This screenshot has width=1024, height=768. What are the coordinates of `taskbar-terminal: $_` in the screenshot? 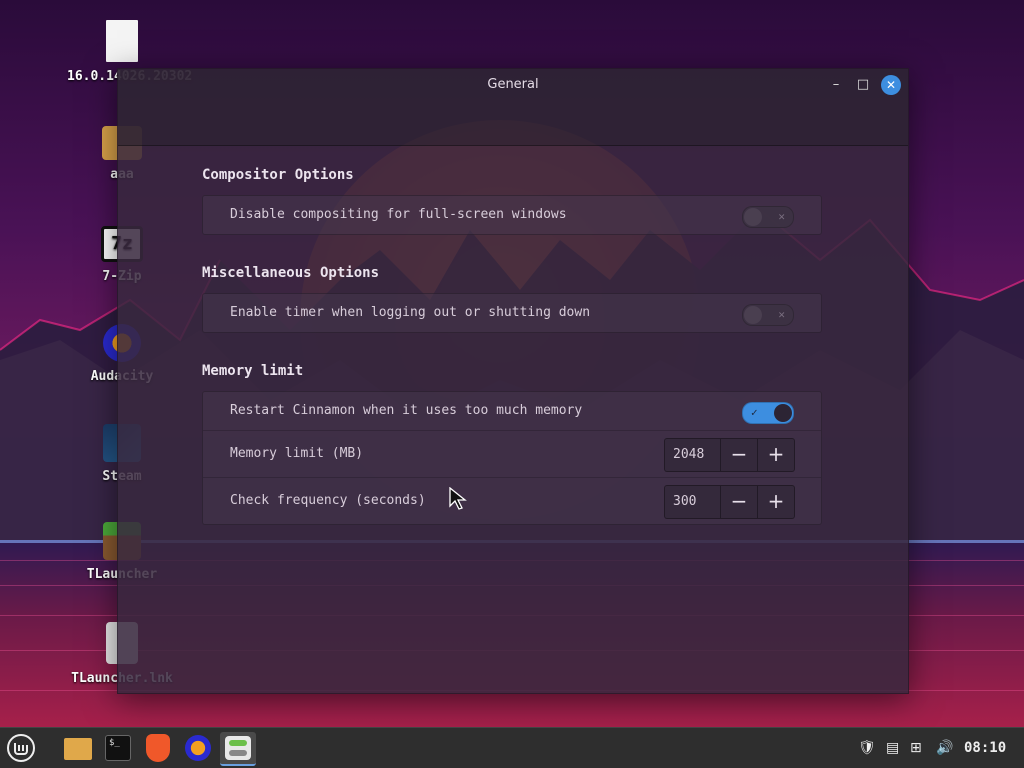 It's located at (118, 748).